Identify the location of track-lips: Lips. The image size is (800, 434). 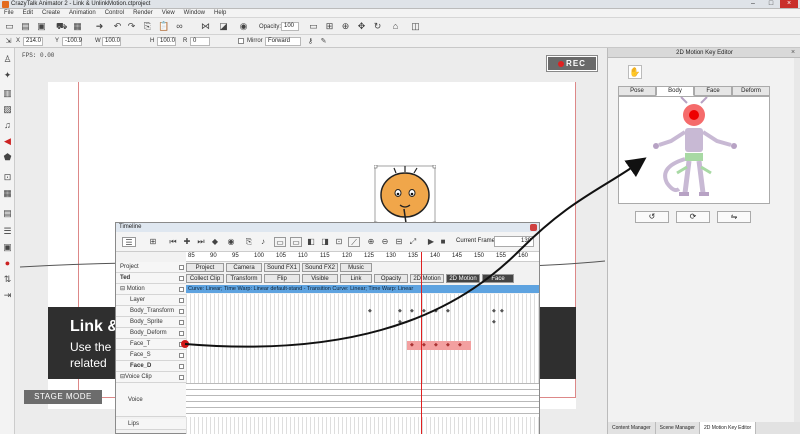
(151, 424).